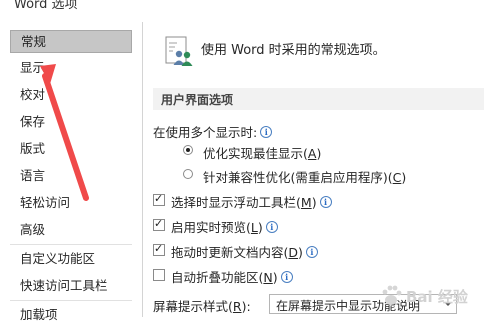  I want to click on radio-optimize-best-label: 优化实现最佳显示(A), so click(262, 152).